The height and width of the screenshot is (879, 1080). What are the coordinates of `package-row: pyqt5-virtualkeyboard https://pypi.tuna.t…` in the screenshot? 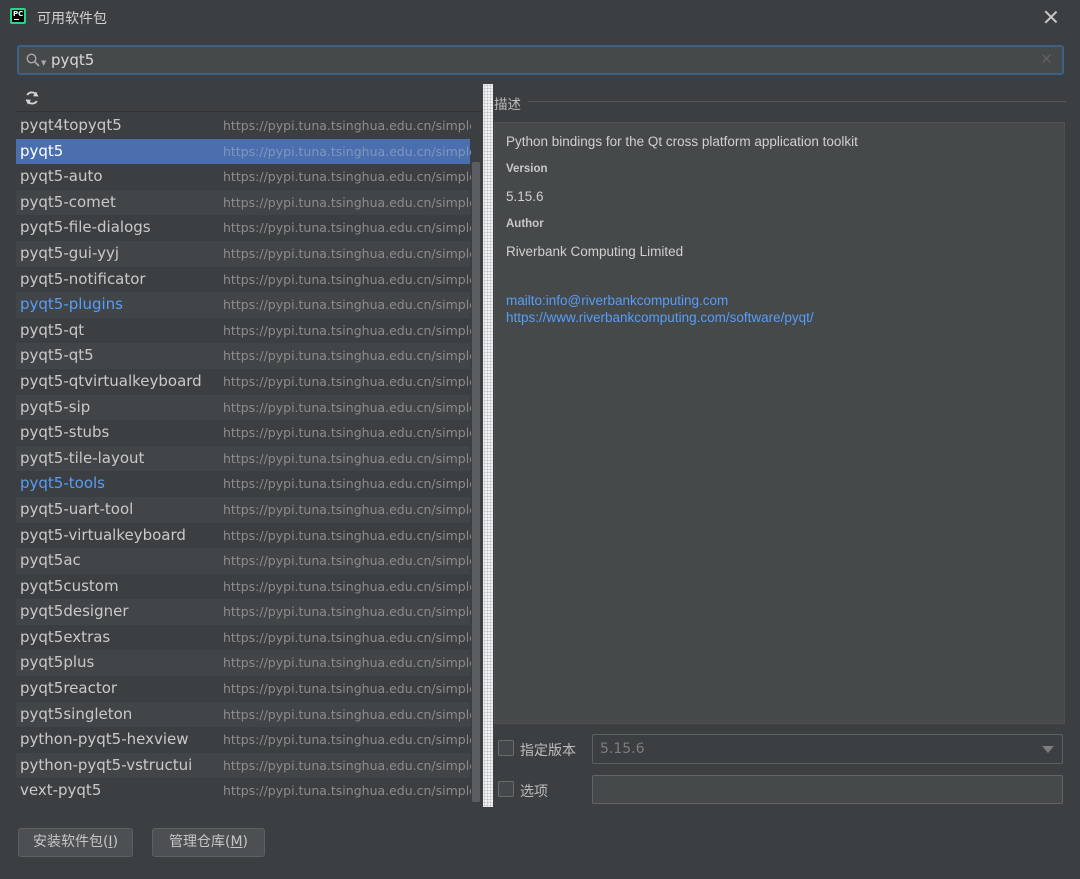 It's located at (248, 536).